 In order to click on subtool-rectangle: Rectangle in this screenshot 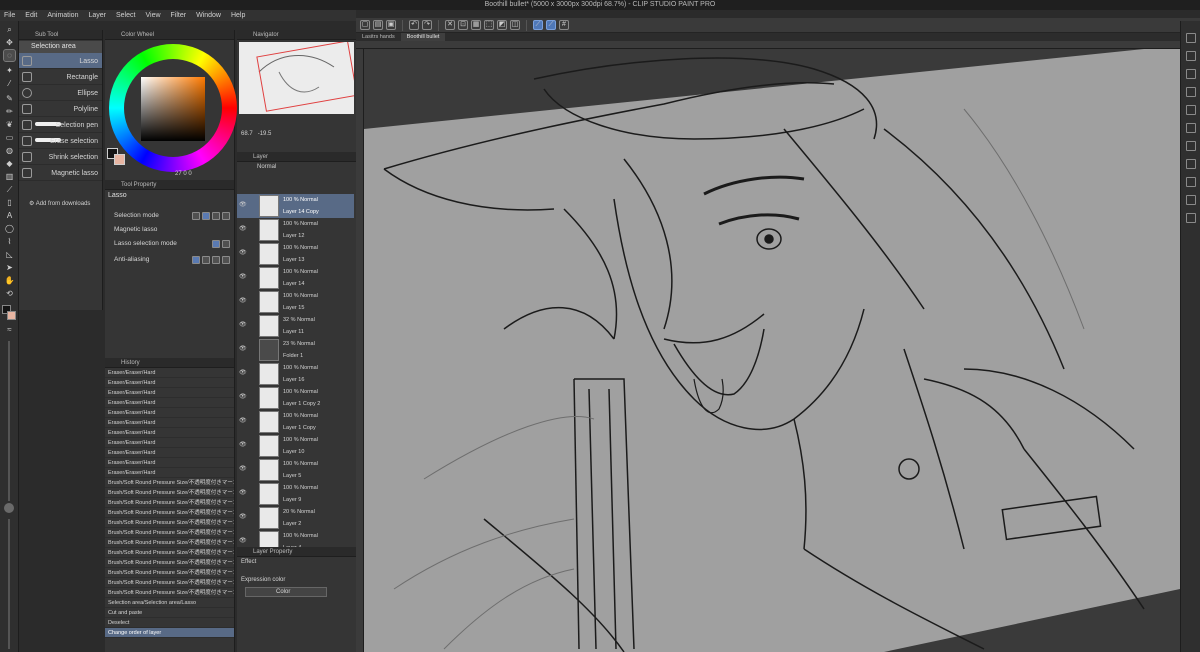, I will do `click(60, 77)`.